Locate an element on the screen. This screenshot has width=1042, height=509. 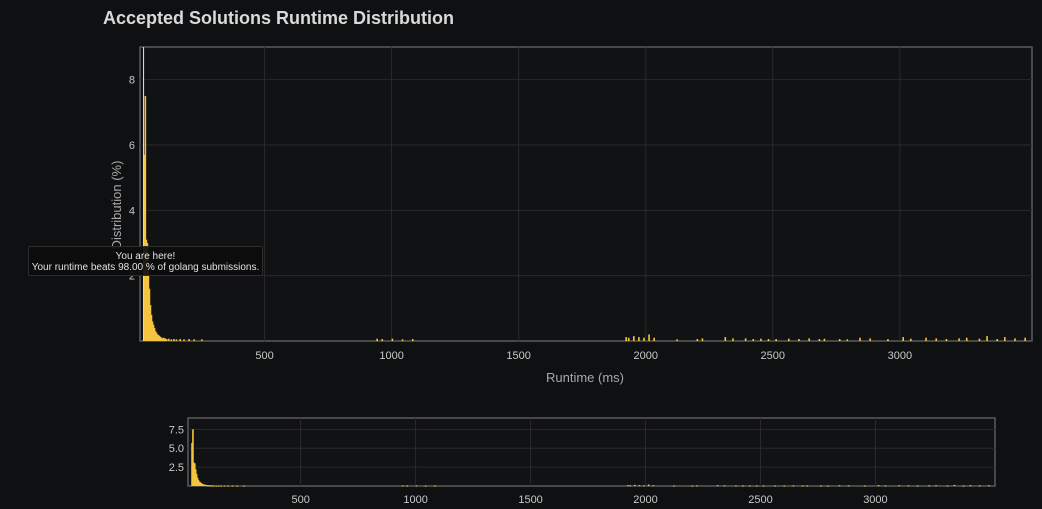
navigator-x-tick-label: 1500 is located at coordinates (530, 500).